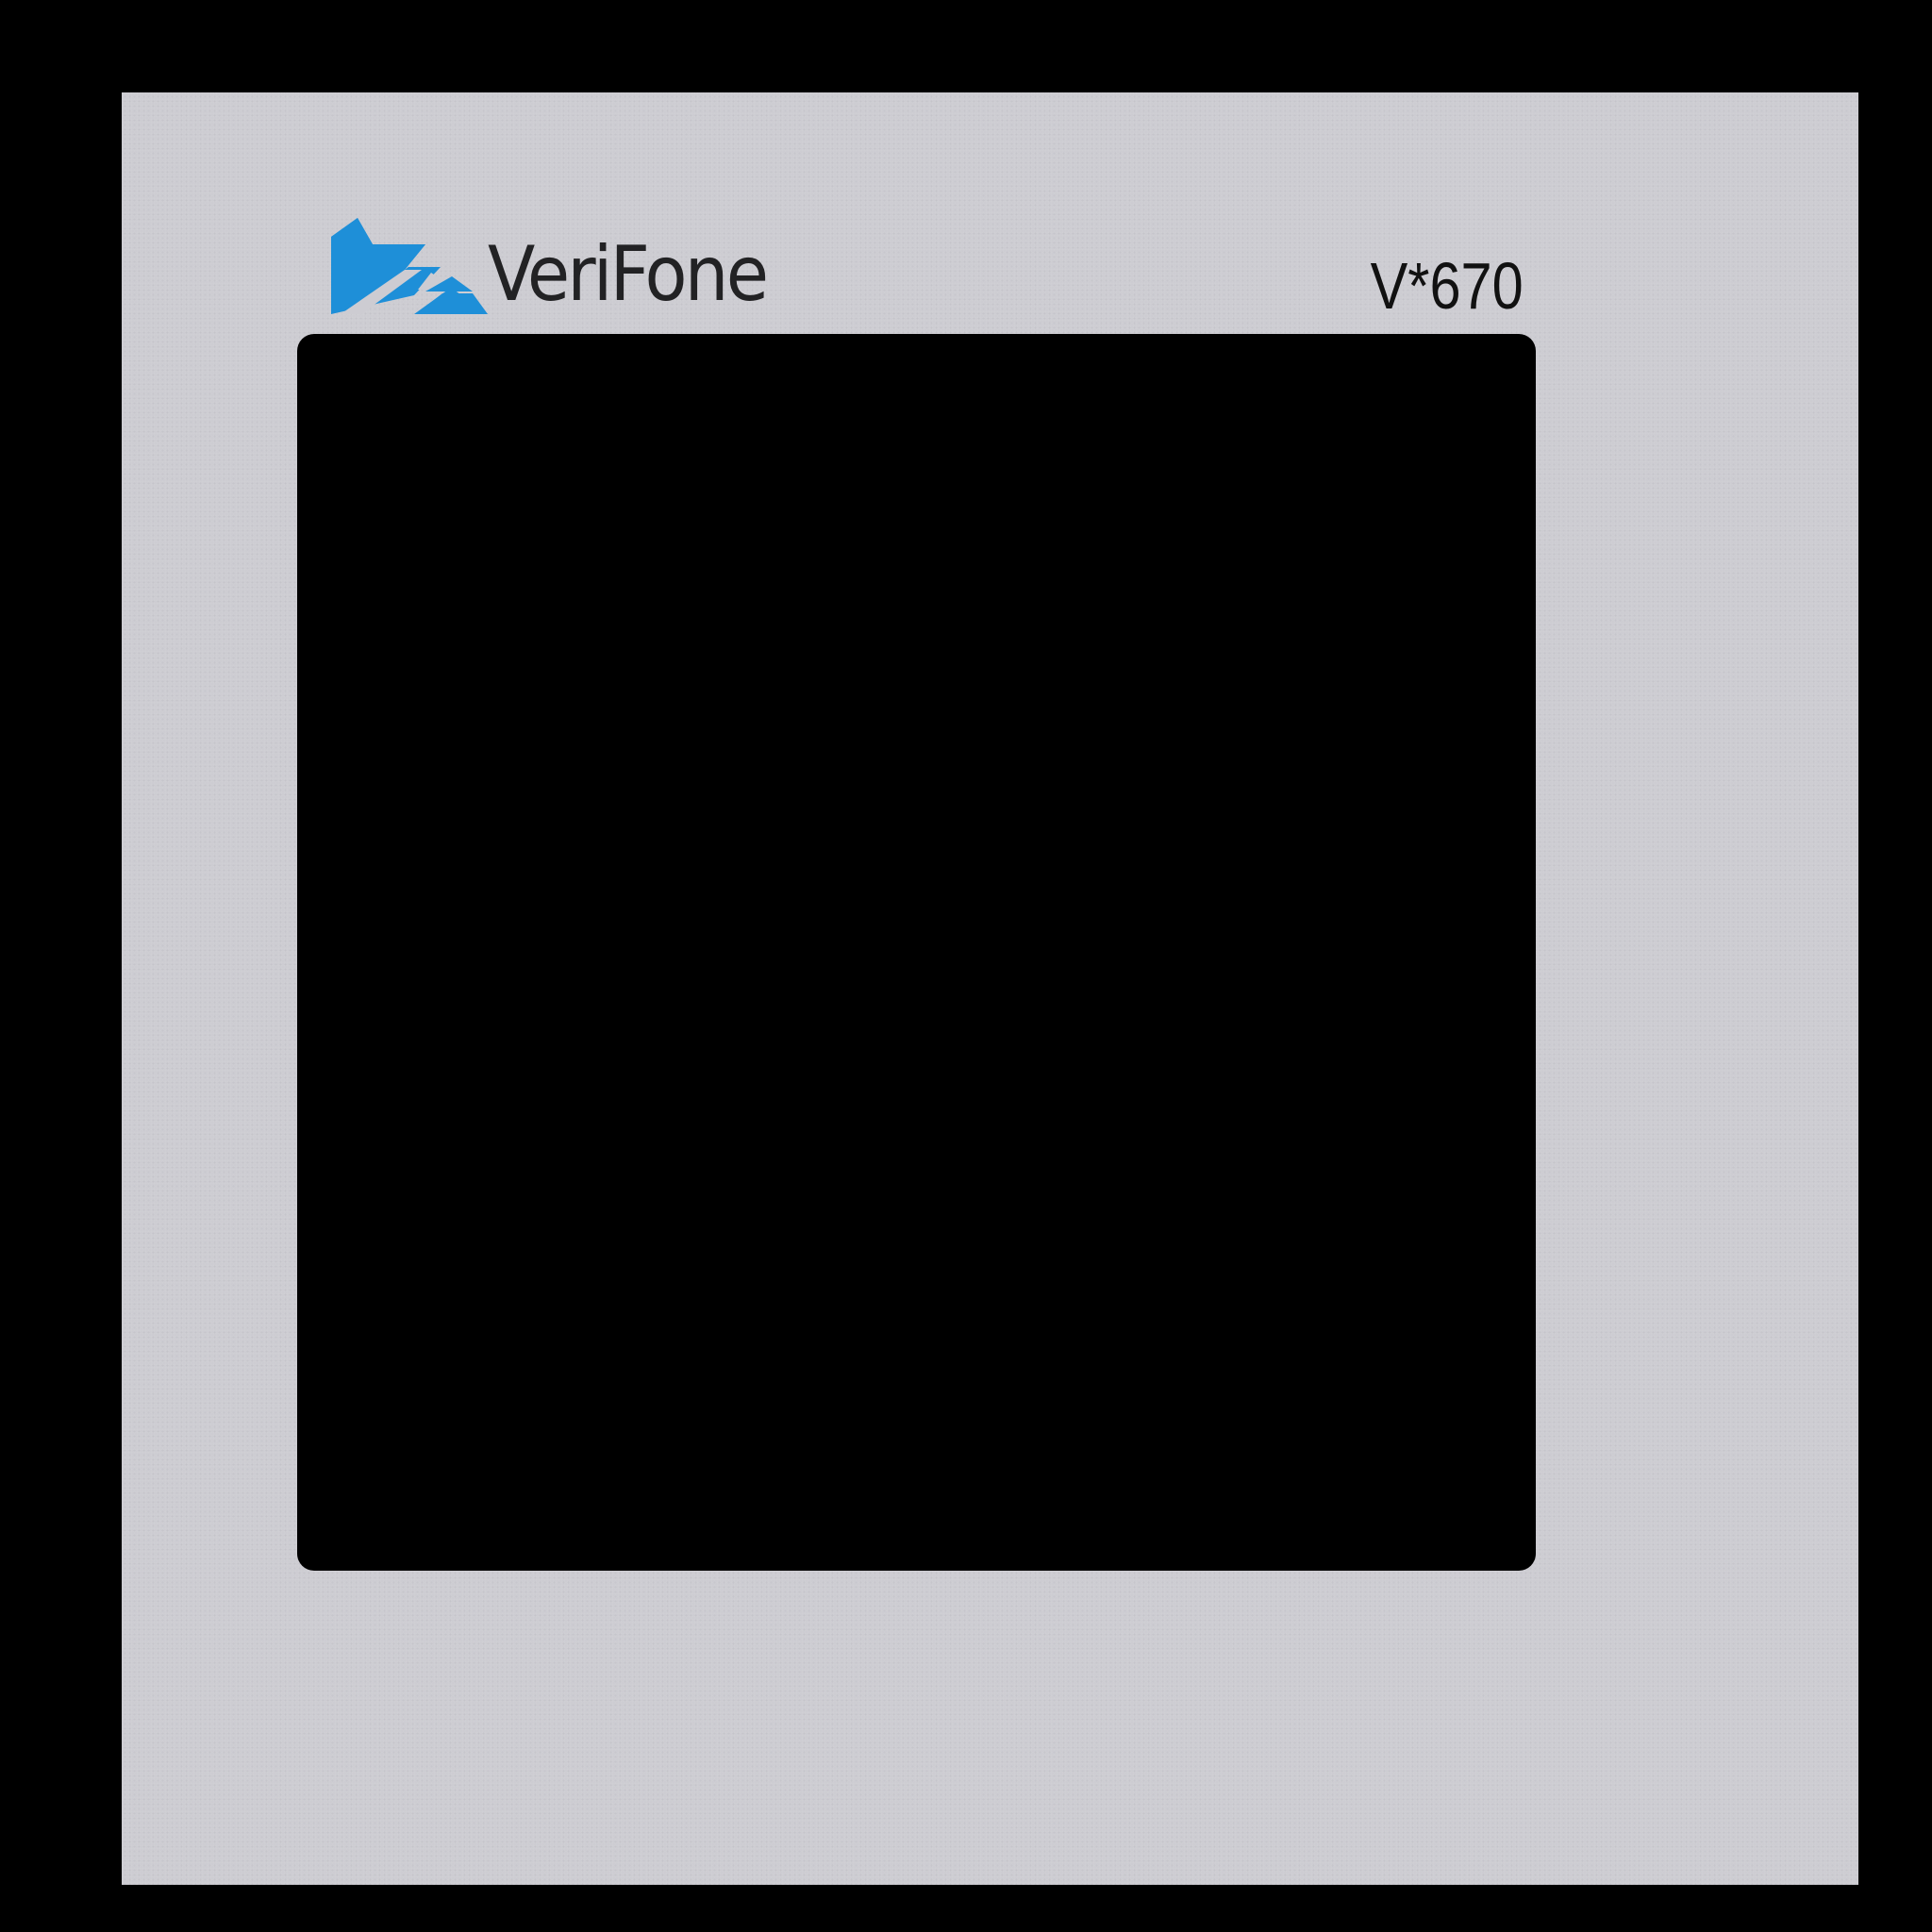 The image size is (1932, 1932). Describe the element at coordinates (628, 274) in the screenshot. I see `brand-name: VeriFone` at that location.